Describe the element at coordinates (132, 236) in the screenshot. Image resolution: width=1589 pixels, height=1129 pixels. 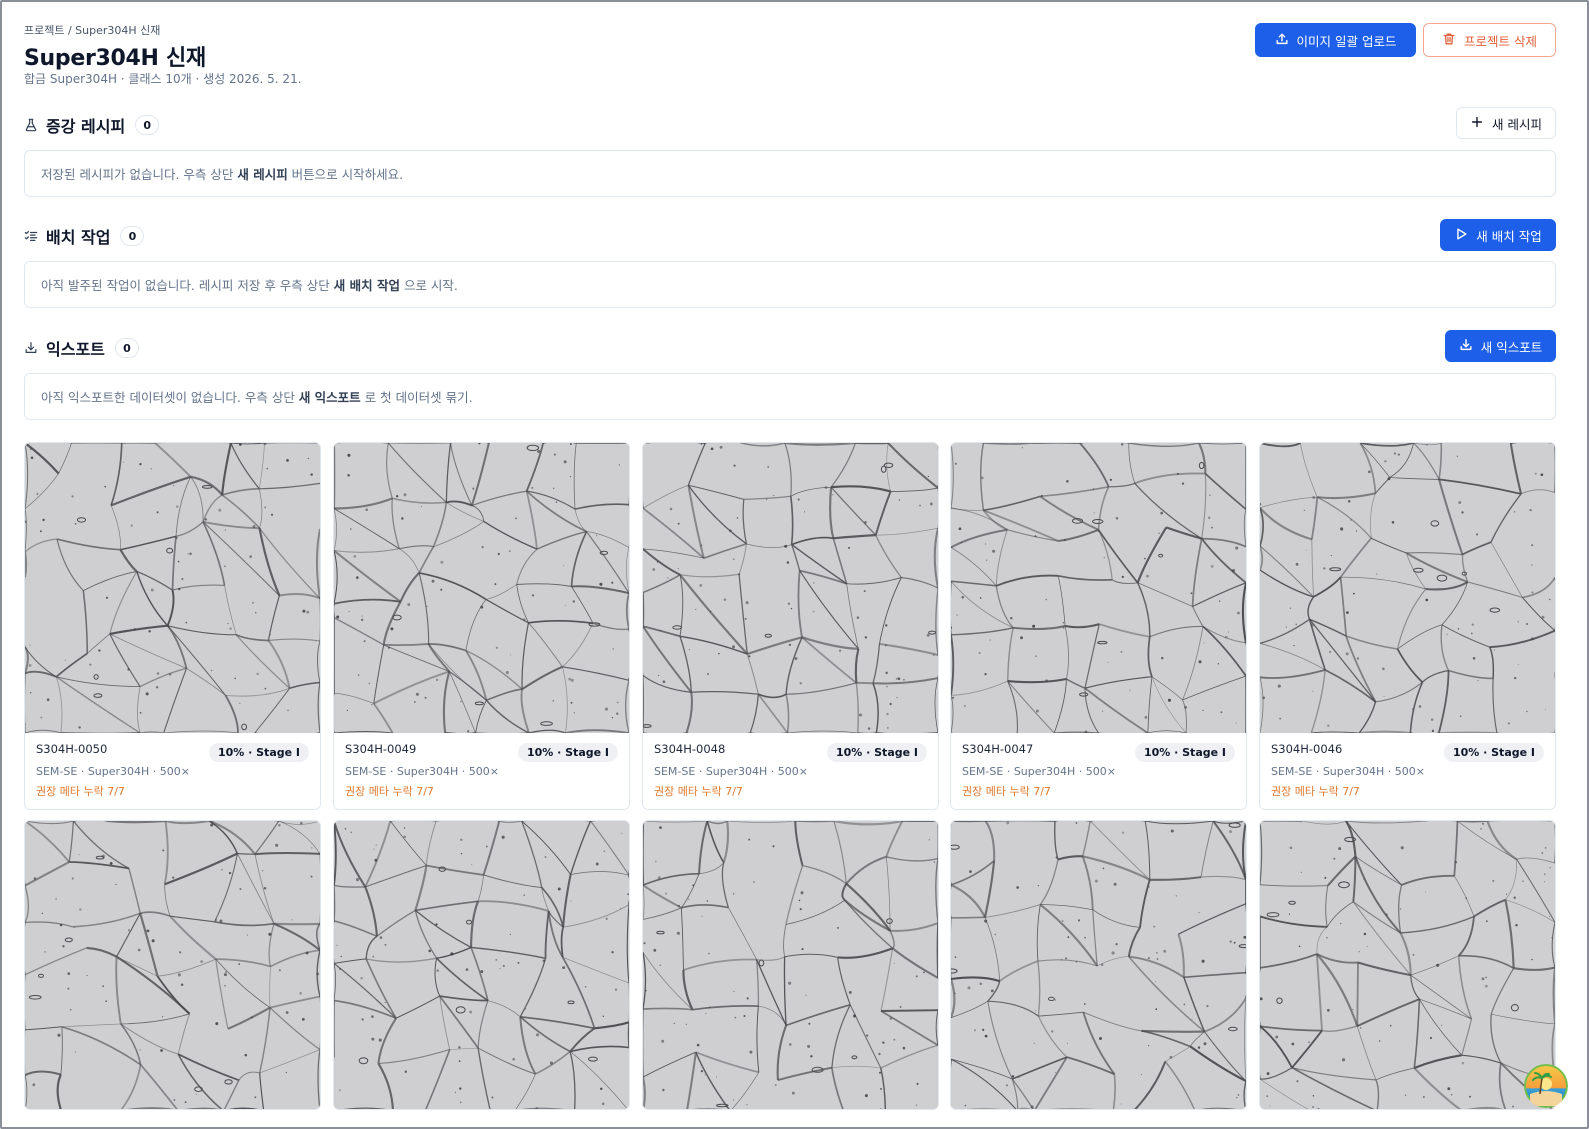
I see `batches-count-badge: 0` at that location.